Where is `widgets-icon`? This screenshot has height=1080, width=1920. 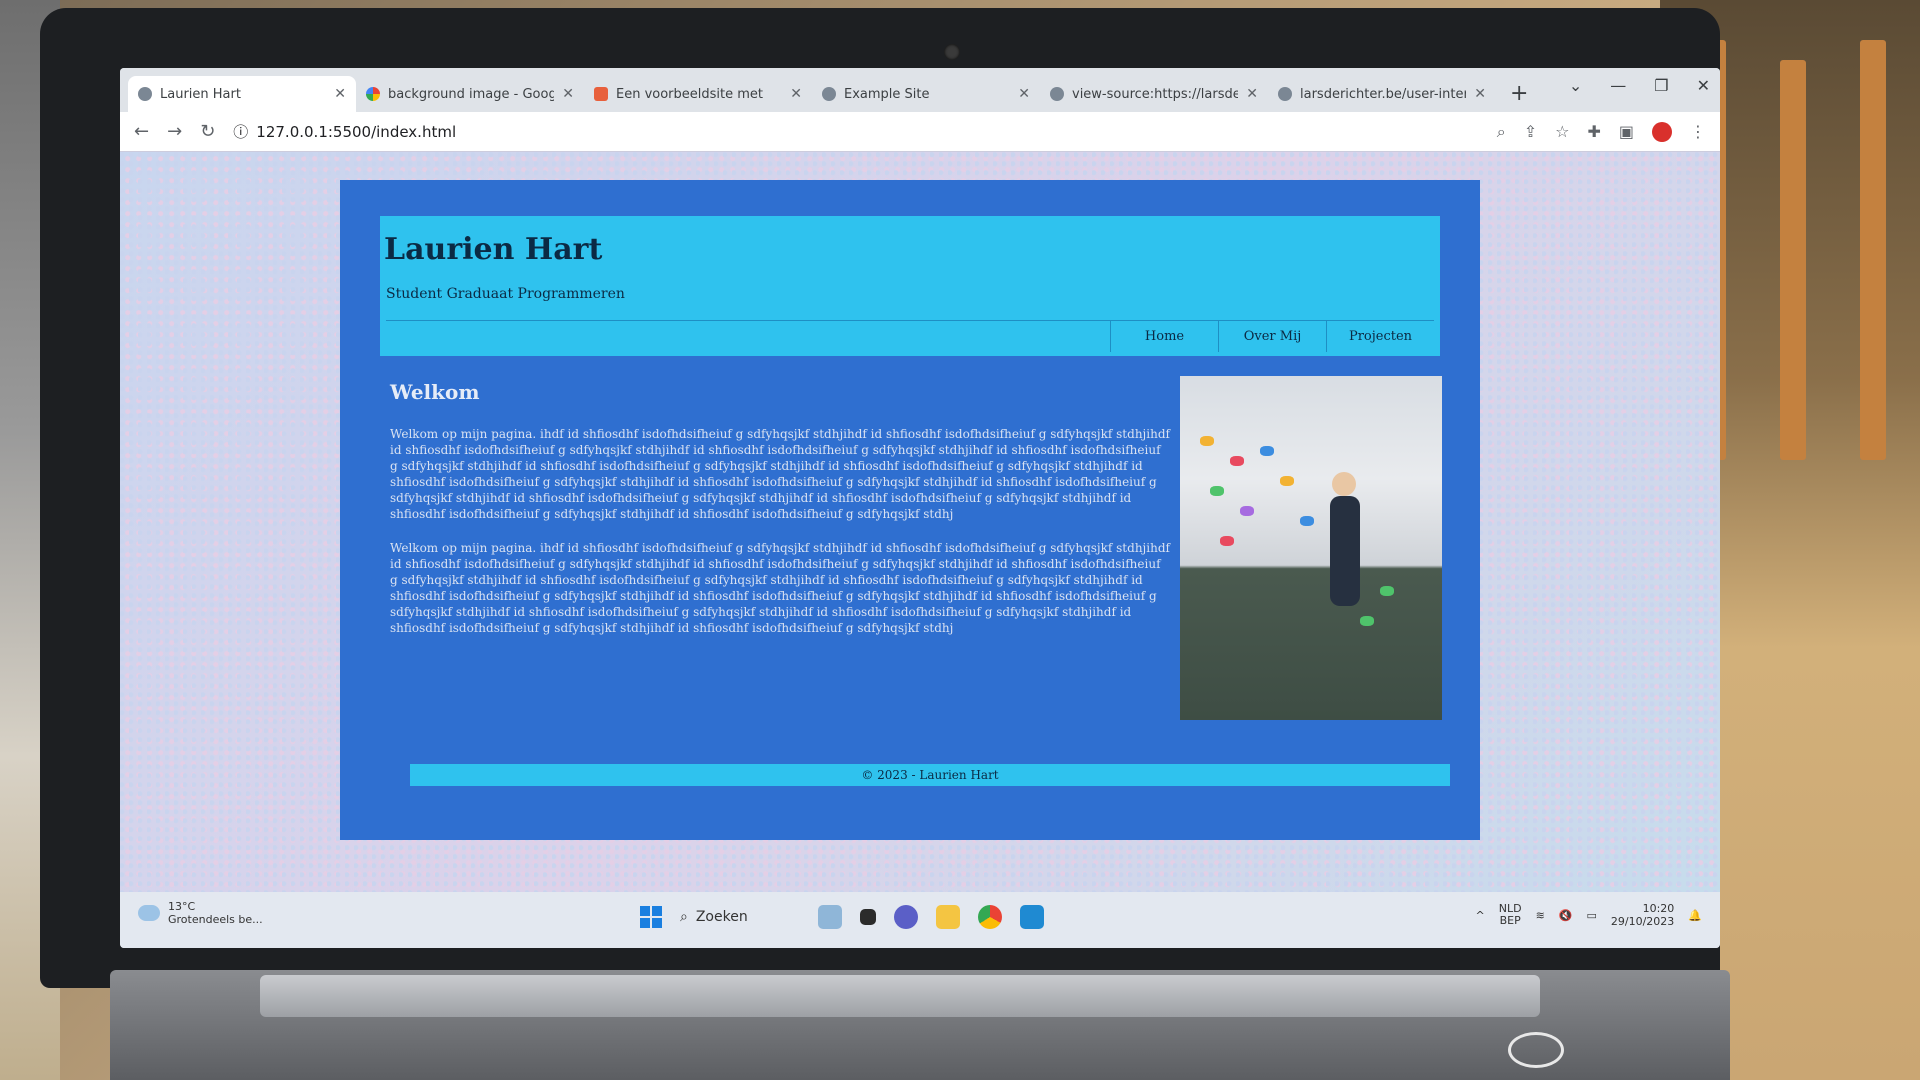 widgets-icon is located at coordinates (830, 917).